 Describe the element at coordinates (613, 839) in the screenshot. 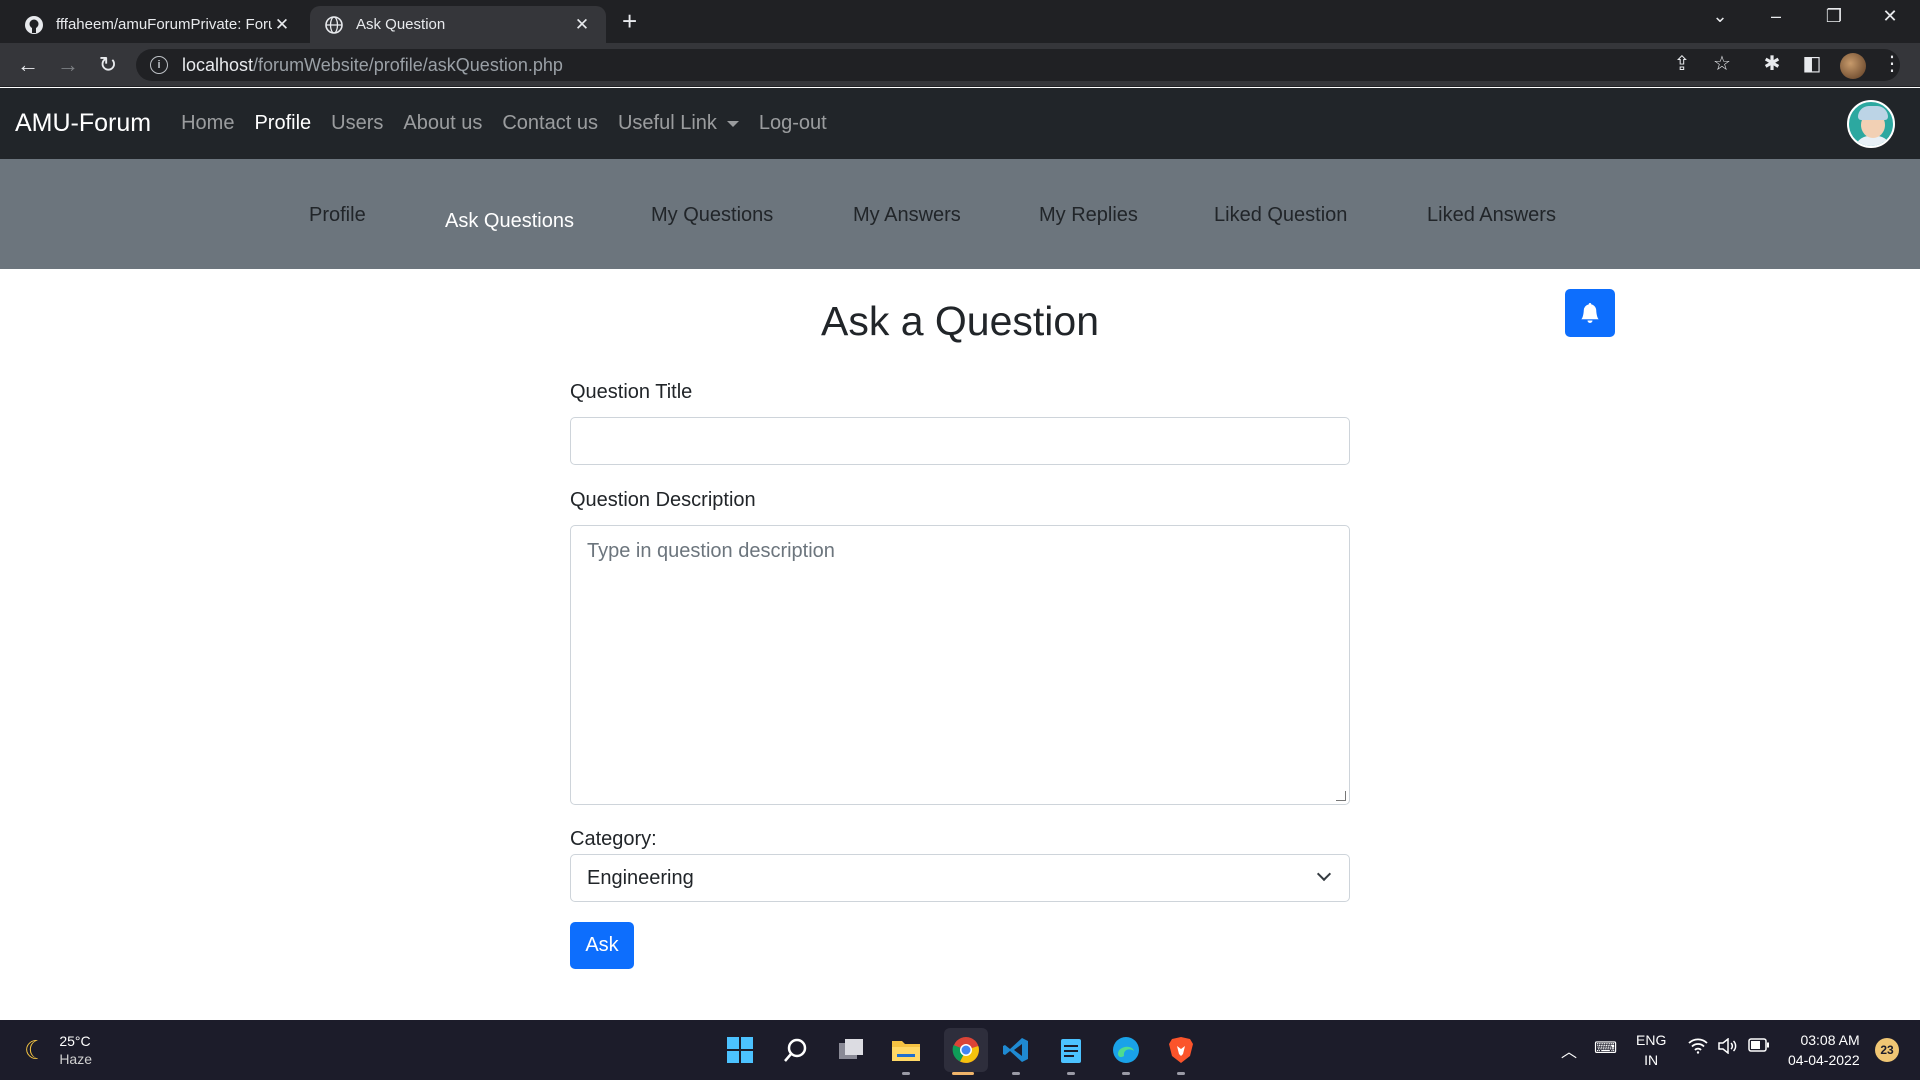

I see `category-label: Category:` at that location.